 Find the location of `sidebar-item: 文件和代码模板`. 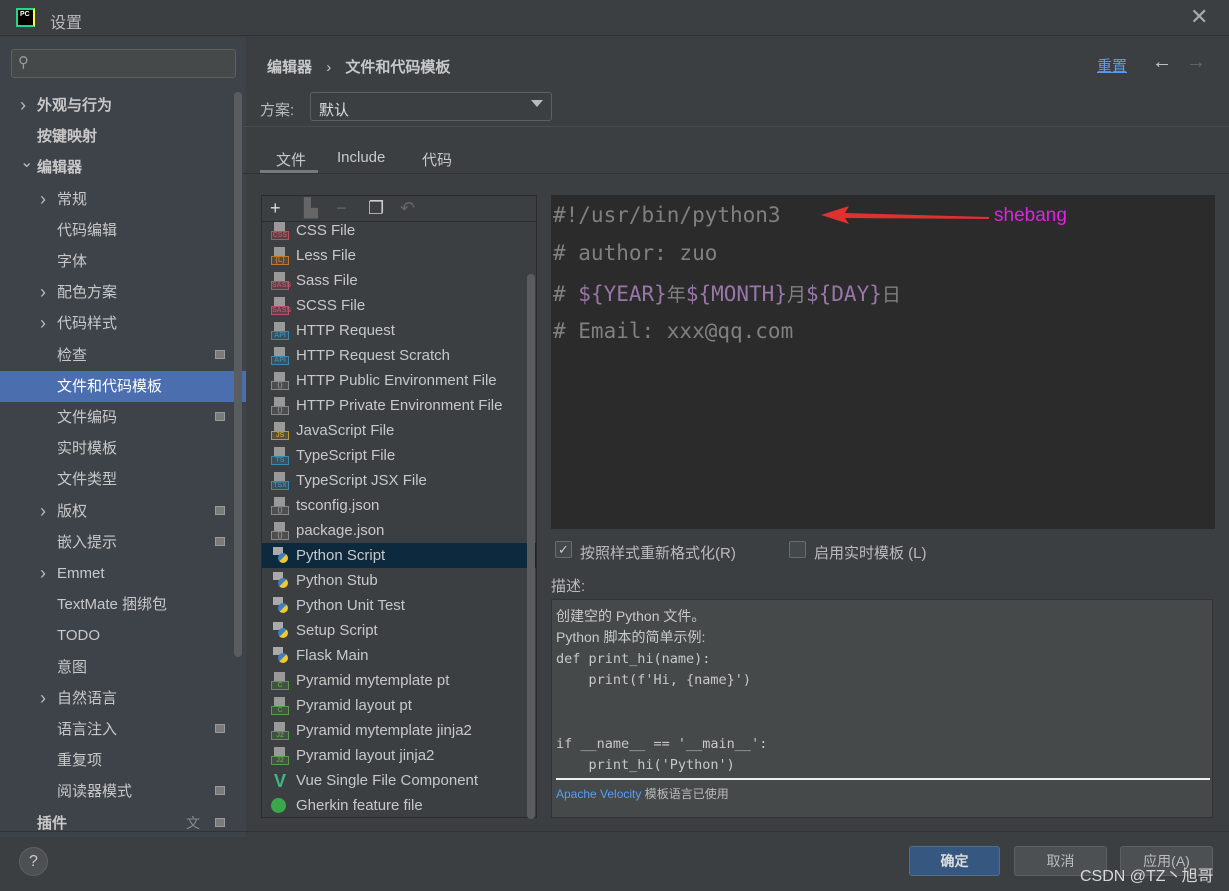

sidebar-item: 文件和代码模板 is located at coordinates (123, 386).